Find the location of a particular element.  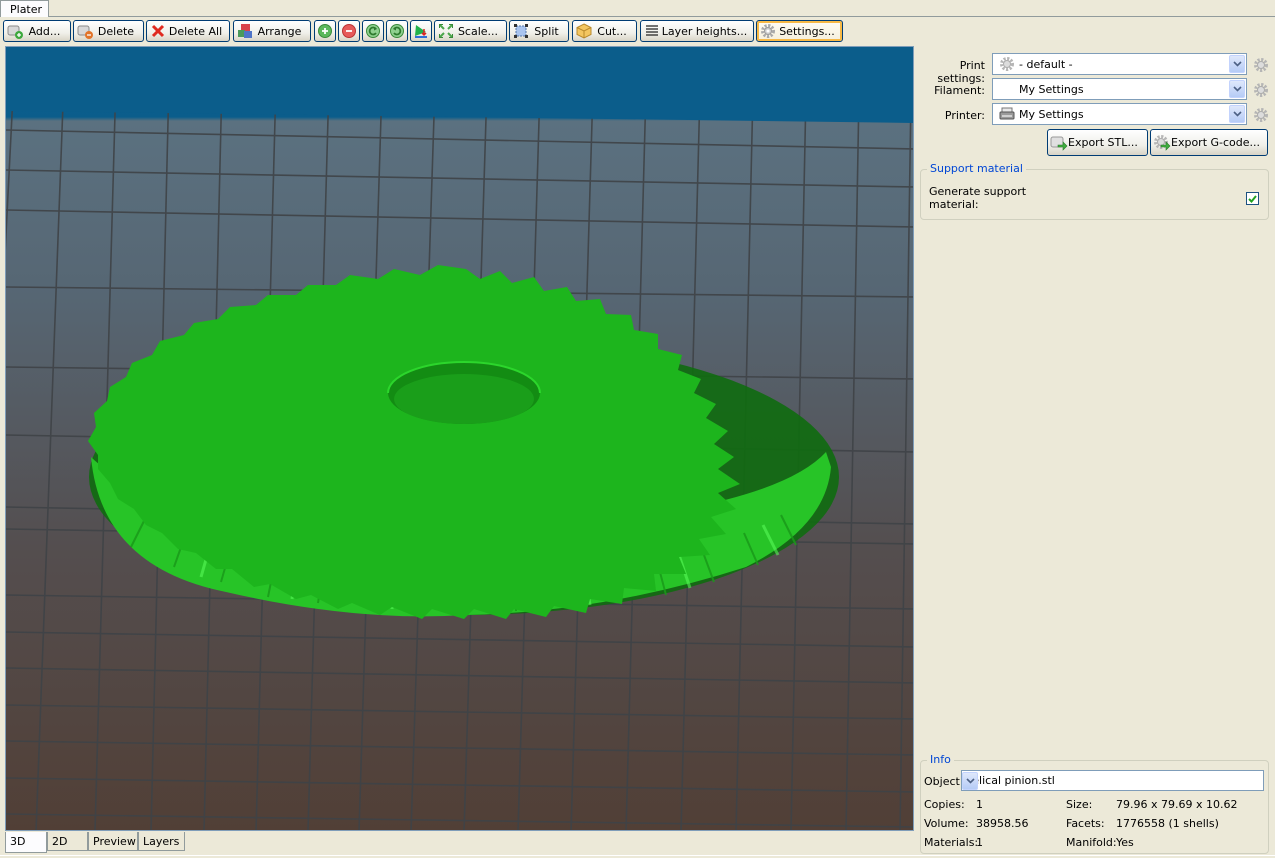

tab-plater: Plater is located at coordinates (24, 8).